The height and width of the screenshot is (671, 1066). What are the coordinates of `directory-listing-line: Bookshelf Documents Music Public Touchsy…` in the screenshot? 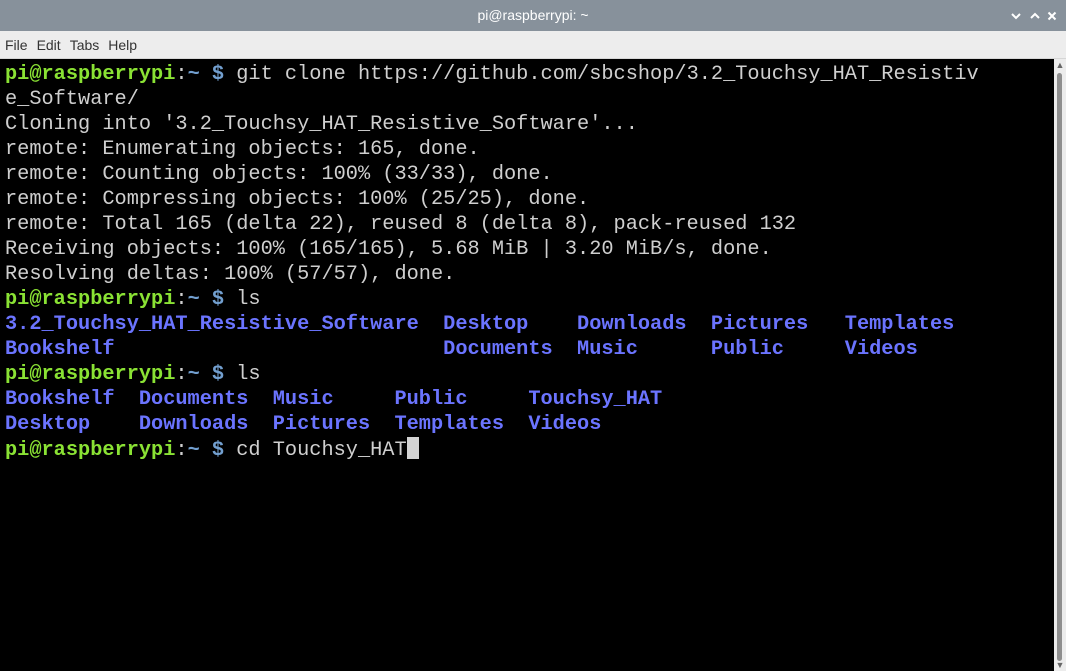 It's located at (529, 399).